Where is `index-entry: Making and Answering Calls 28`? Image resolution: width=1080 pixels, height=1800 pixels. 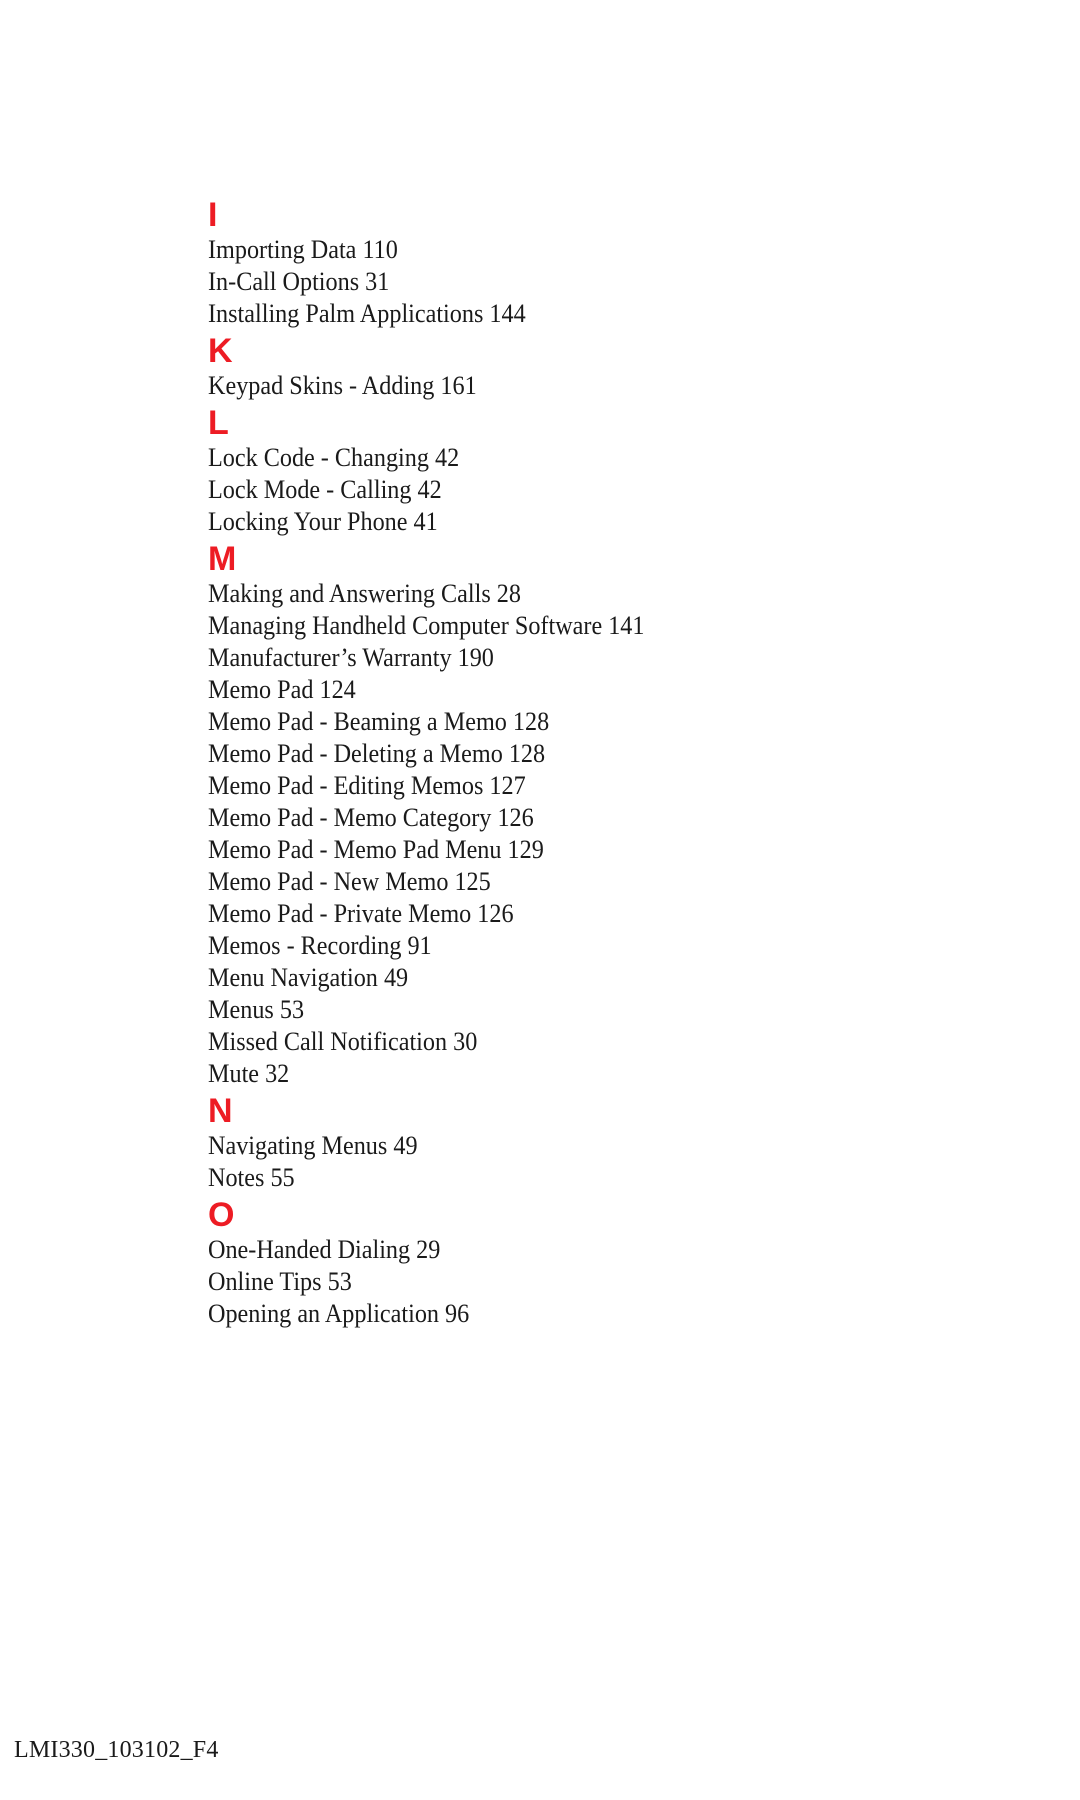 index-entry: Making and Answering Calls 28 is located at coordinates (364, 593).